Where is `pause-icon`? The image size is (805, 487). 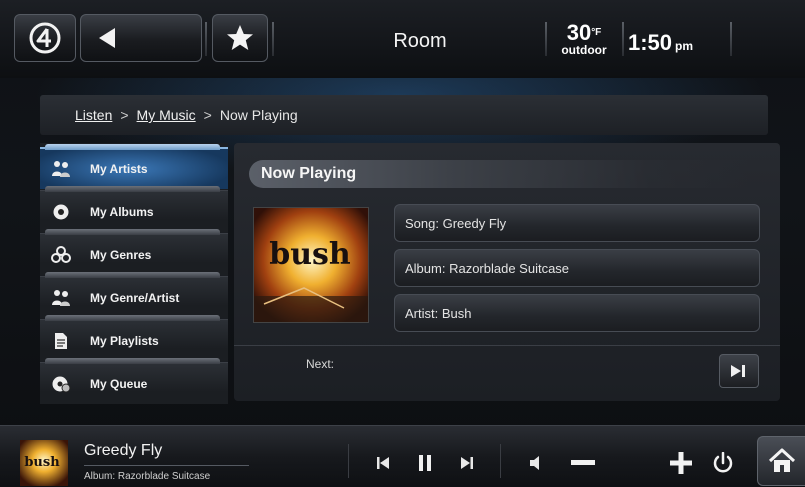 pause-icon is located at coordinates (425, 463).